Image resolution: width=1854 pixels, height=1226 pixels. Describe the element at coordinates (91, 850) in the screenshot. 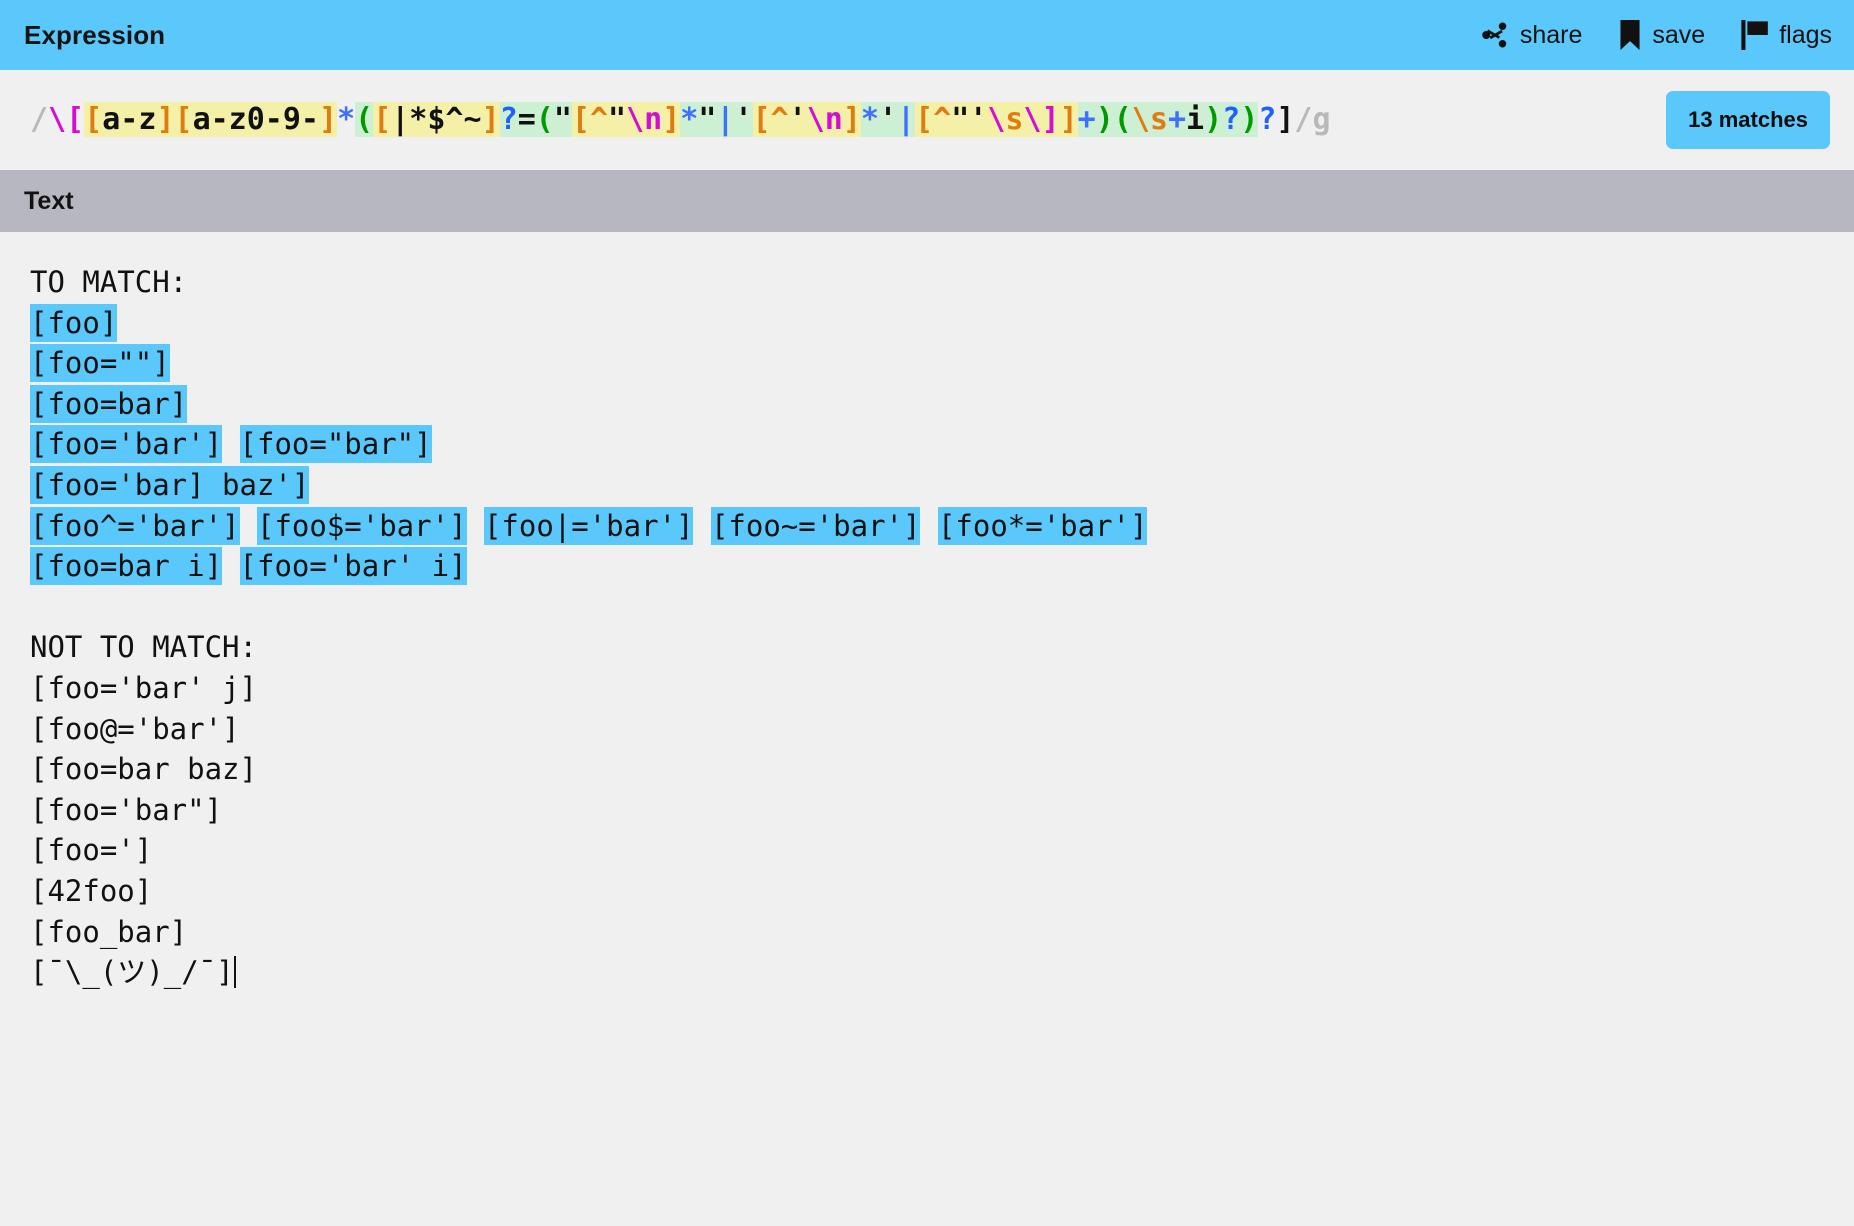

I see `text-segment: [foo=']` at that location.